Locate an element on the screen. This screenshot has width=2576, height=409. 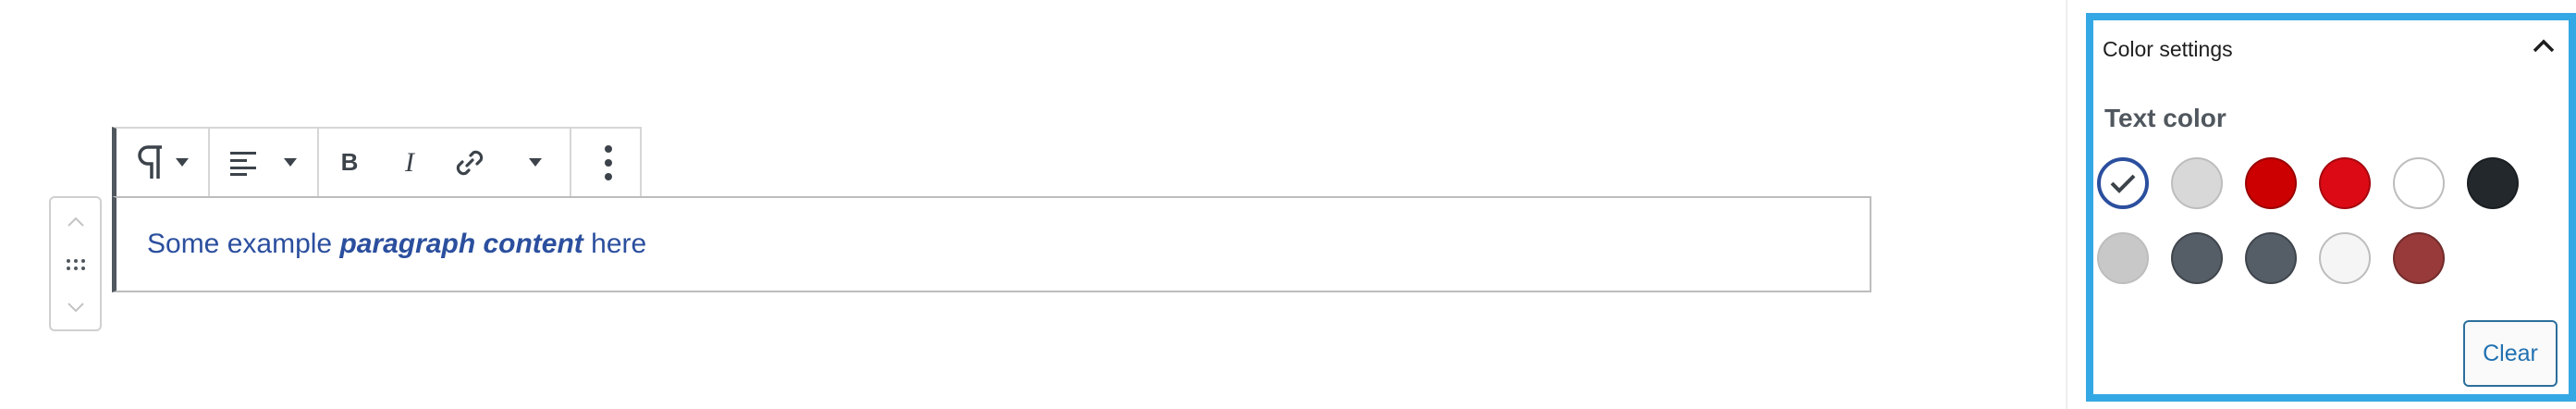
collapse-panel-button is located at coordinates (2544, 49).